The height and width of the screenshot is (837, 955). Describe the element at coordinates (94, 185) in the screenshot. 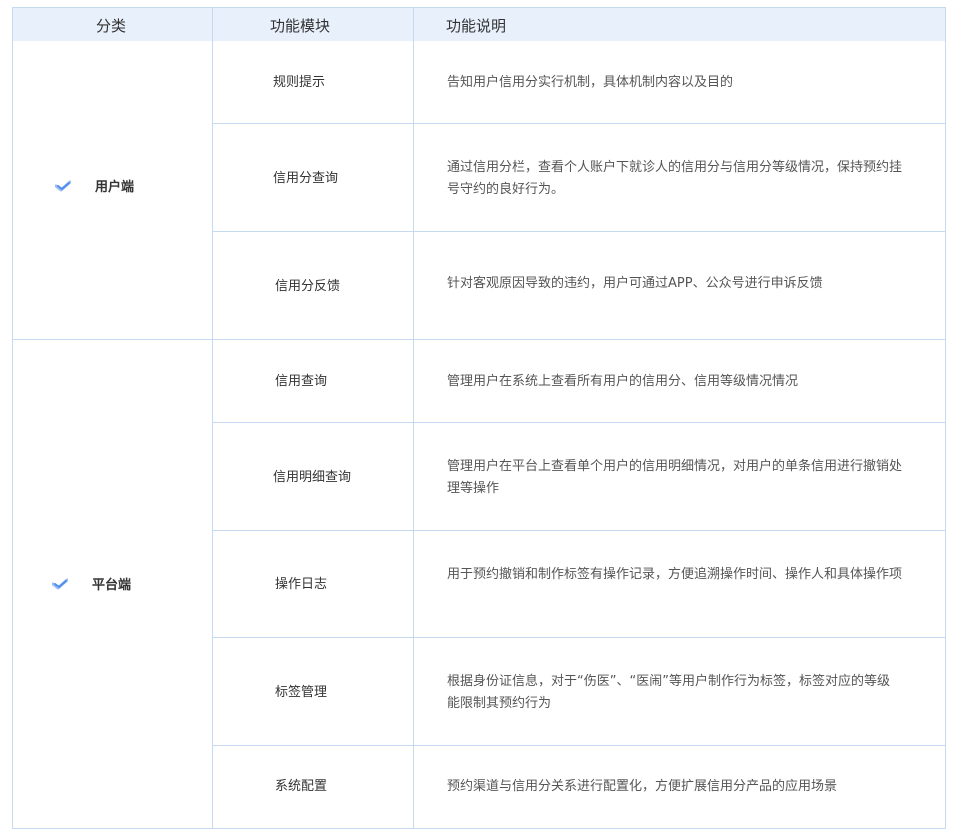

I see `category-user: 用户端` at that location.